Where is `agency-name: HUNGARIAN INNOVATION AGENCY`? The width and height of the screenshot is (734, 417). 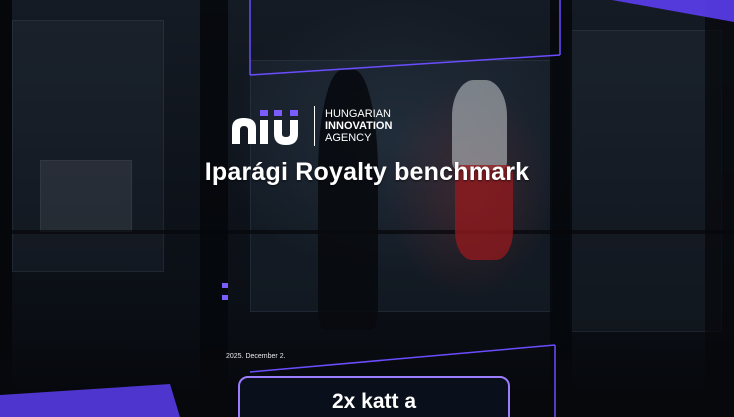 agency-name: HUNGARIAN INNOVATION AGENCY is located at coordinates (358, 126).